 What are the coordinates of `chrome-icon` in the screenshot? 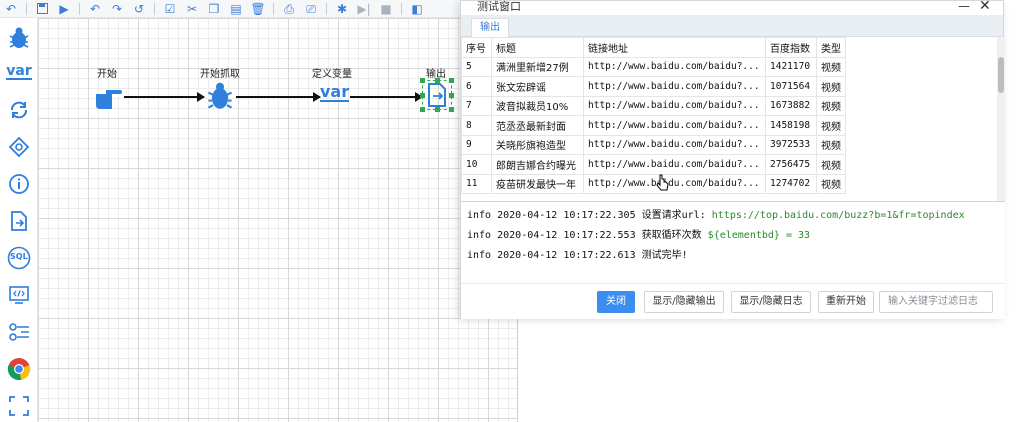 It's located at (19, 369).